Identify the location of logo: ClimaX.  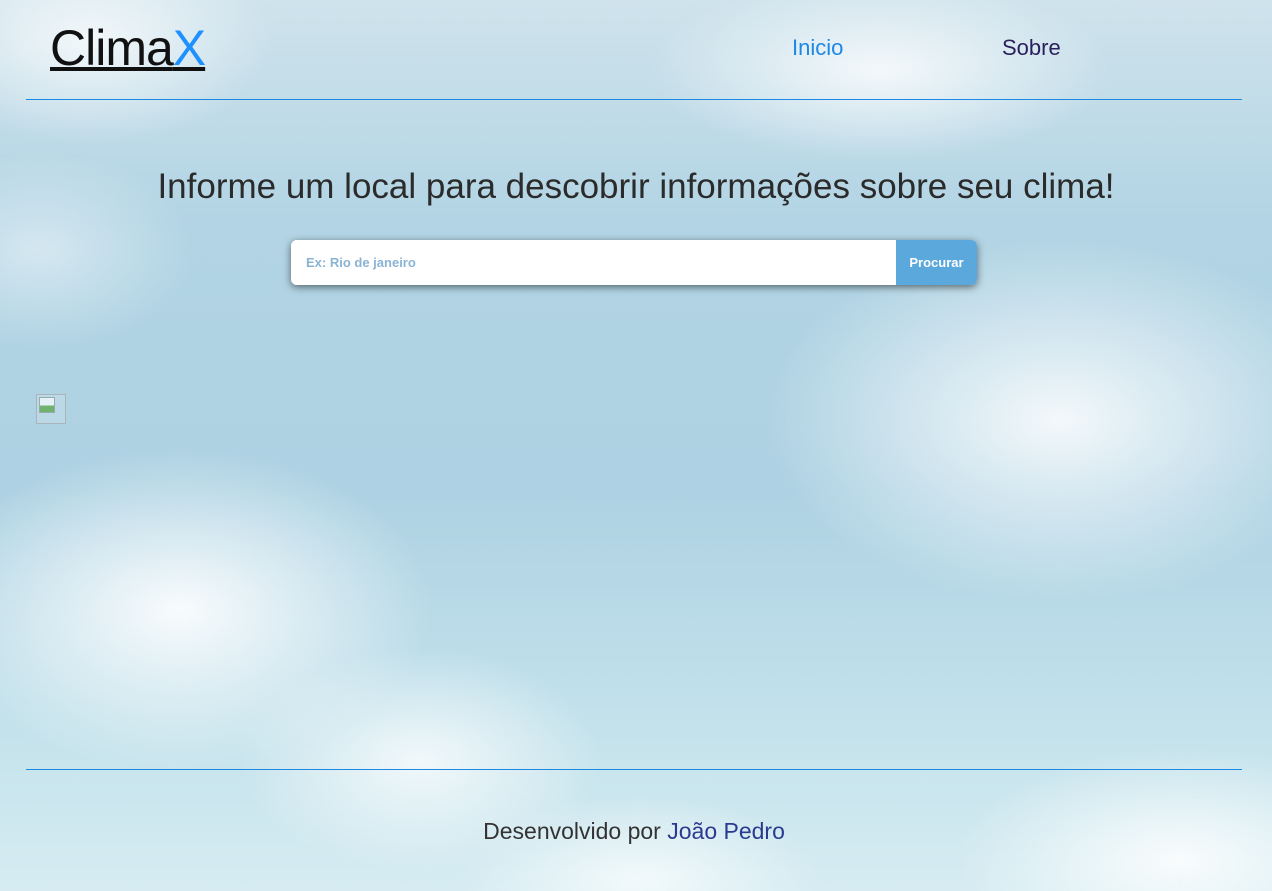
(128, 48).